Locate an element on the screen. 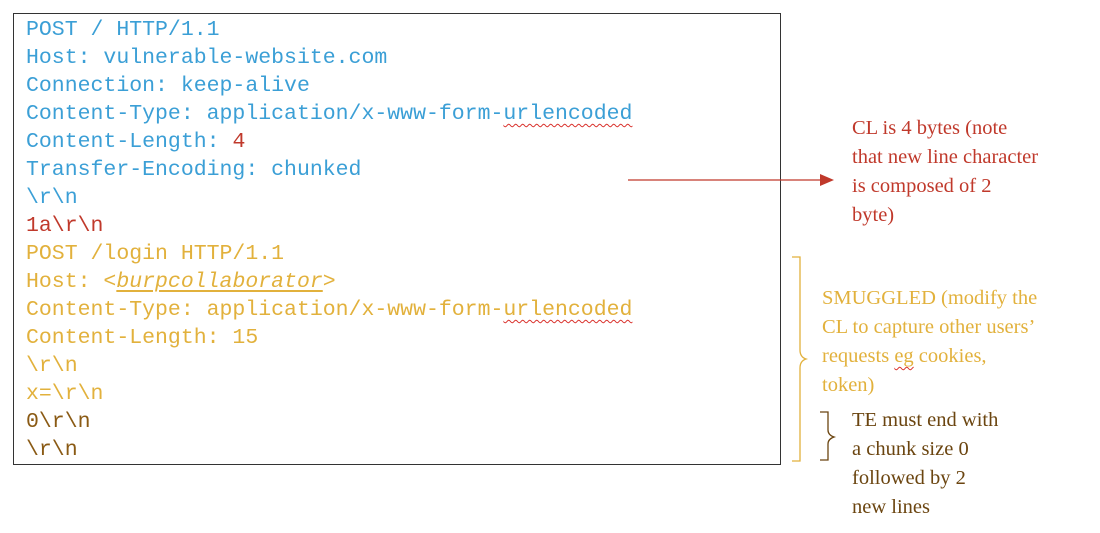 Image resolution: width=1100 pixels, height=533 pixels. cl-note-arrow is located at coordinates (731, 180).